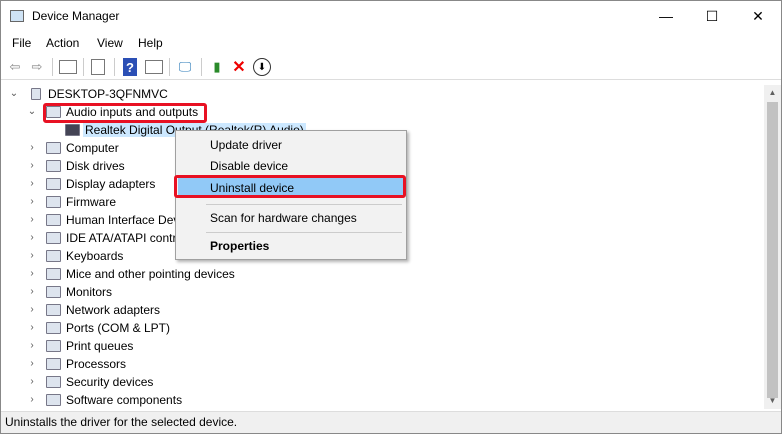 Image resolution: width=782 pixels, height=434 pixels. I want to click on category-label: Software components, so click(124, 400).